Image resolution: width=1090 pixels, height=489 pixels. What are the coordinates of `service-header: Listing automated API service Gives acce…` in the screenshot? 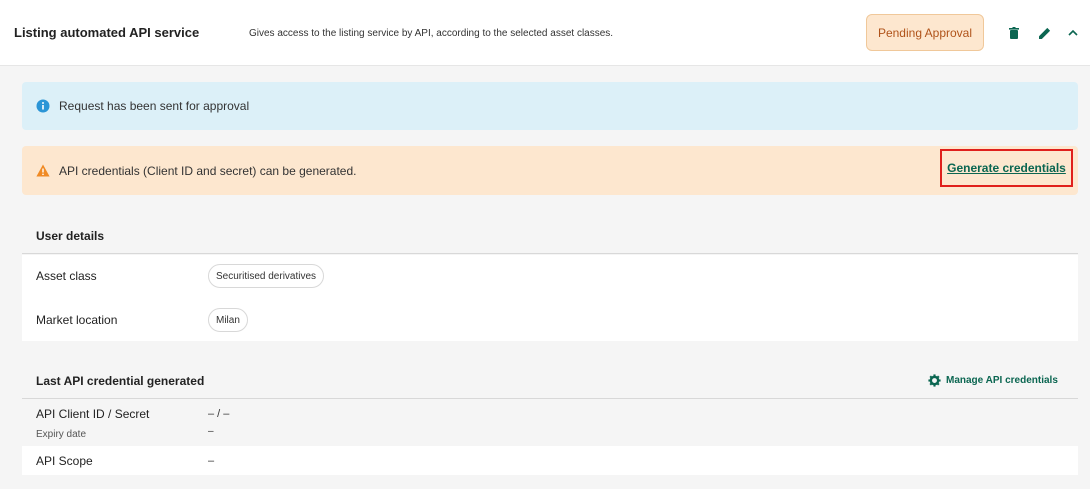 It's located at (545, 33).